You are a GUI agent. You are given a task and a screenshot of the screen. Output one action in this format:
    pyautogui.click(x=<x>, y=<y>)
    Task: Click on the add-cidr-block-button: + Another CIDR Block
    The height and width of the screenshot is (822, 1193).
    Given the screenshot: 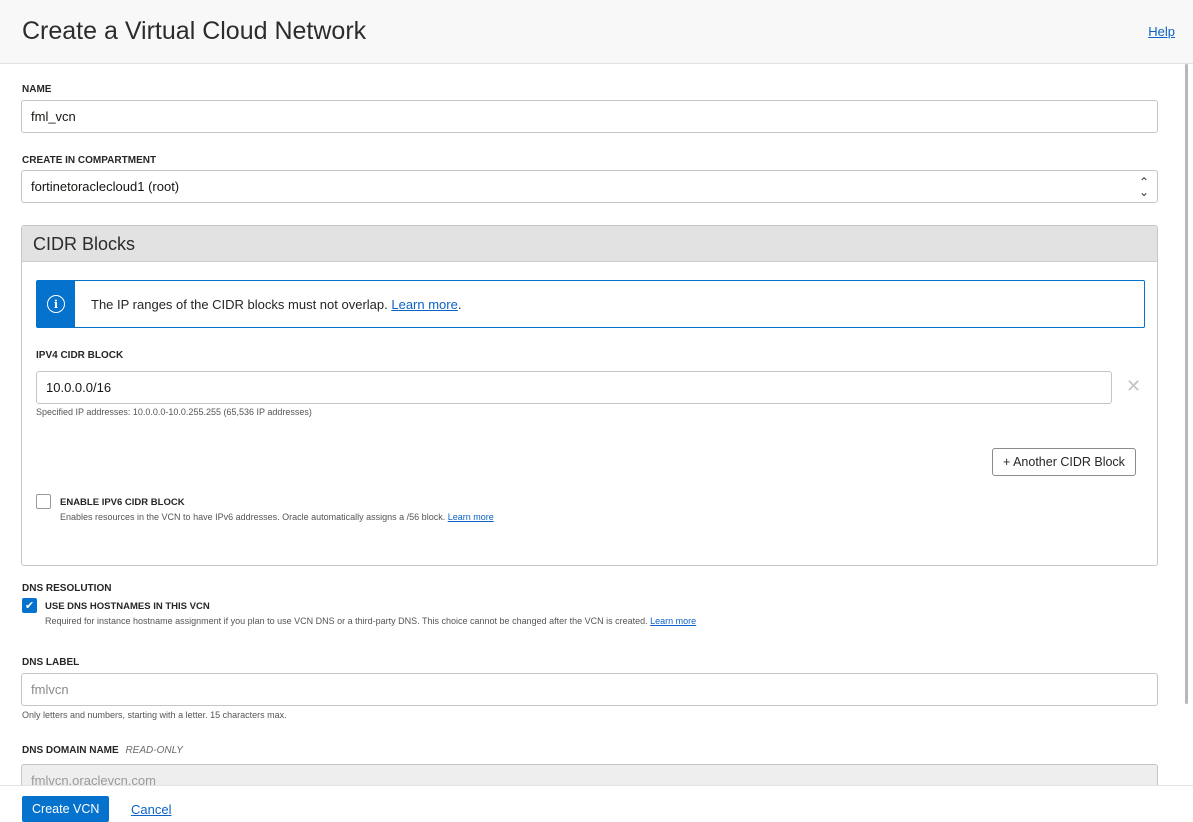 What is the action you would take?
    pyautogui.click(x=1064, y=462)
    